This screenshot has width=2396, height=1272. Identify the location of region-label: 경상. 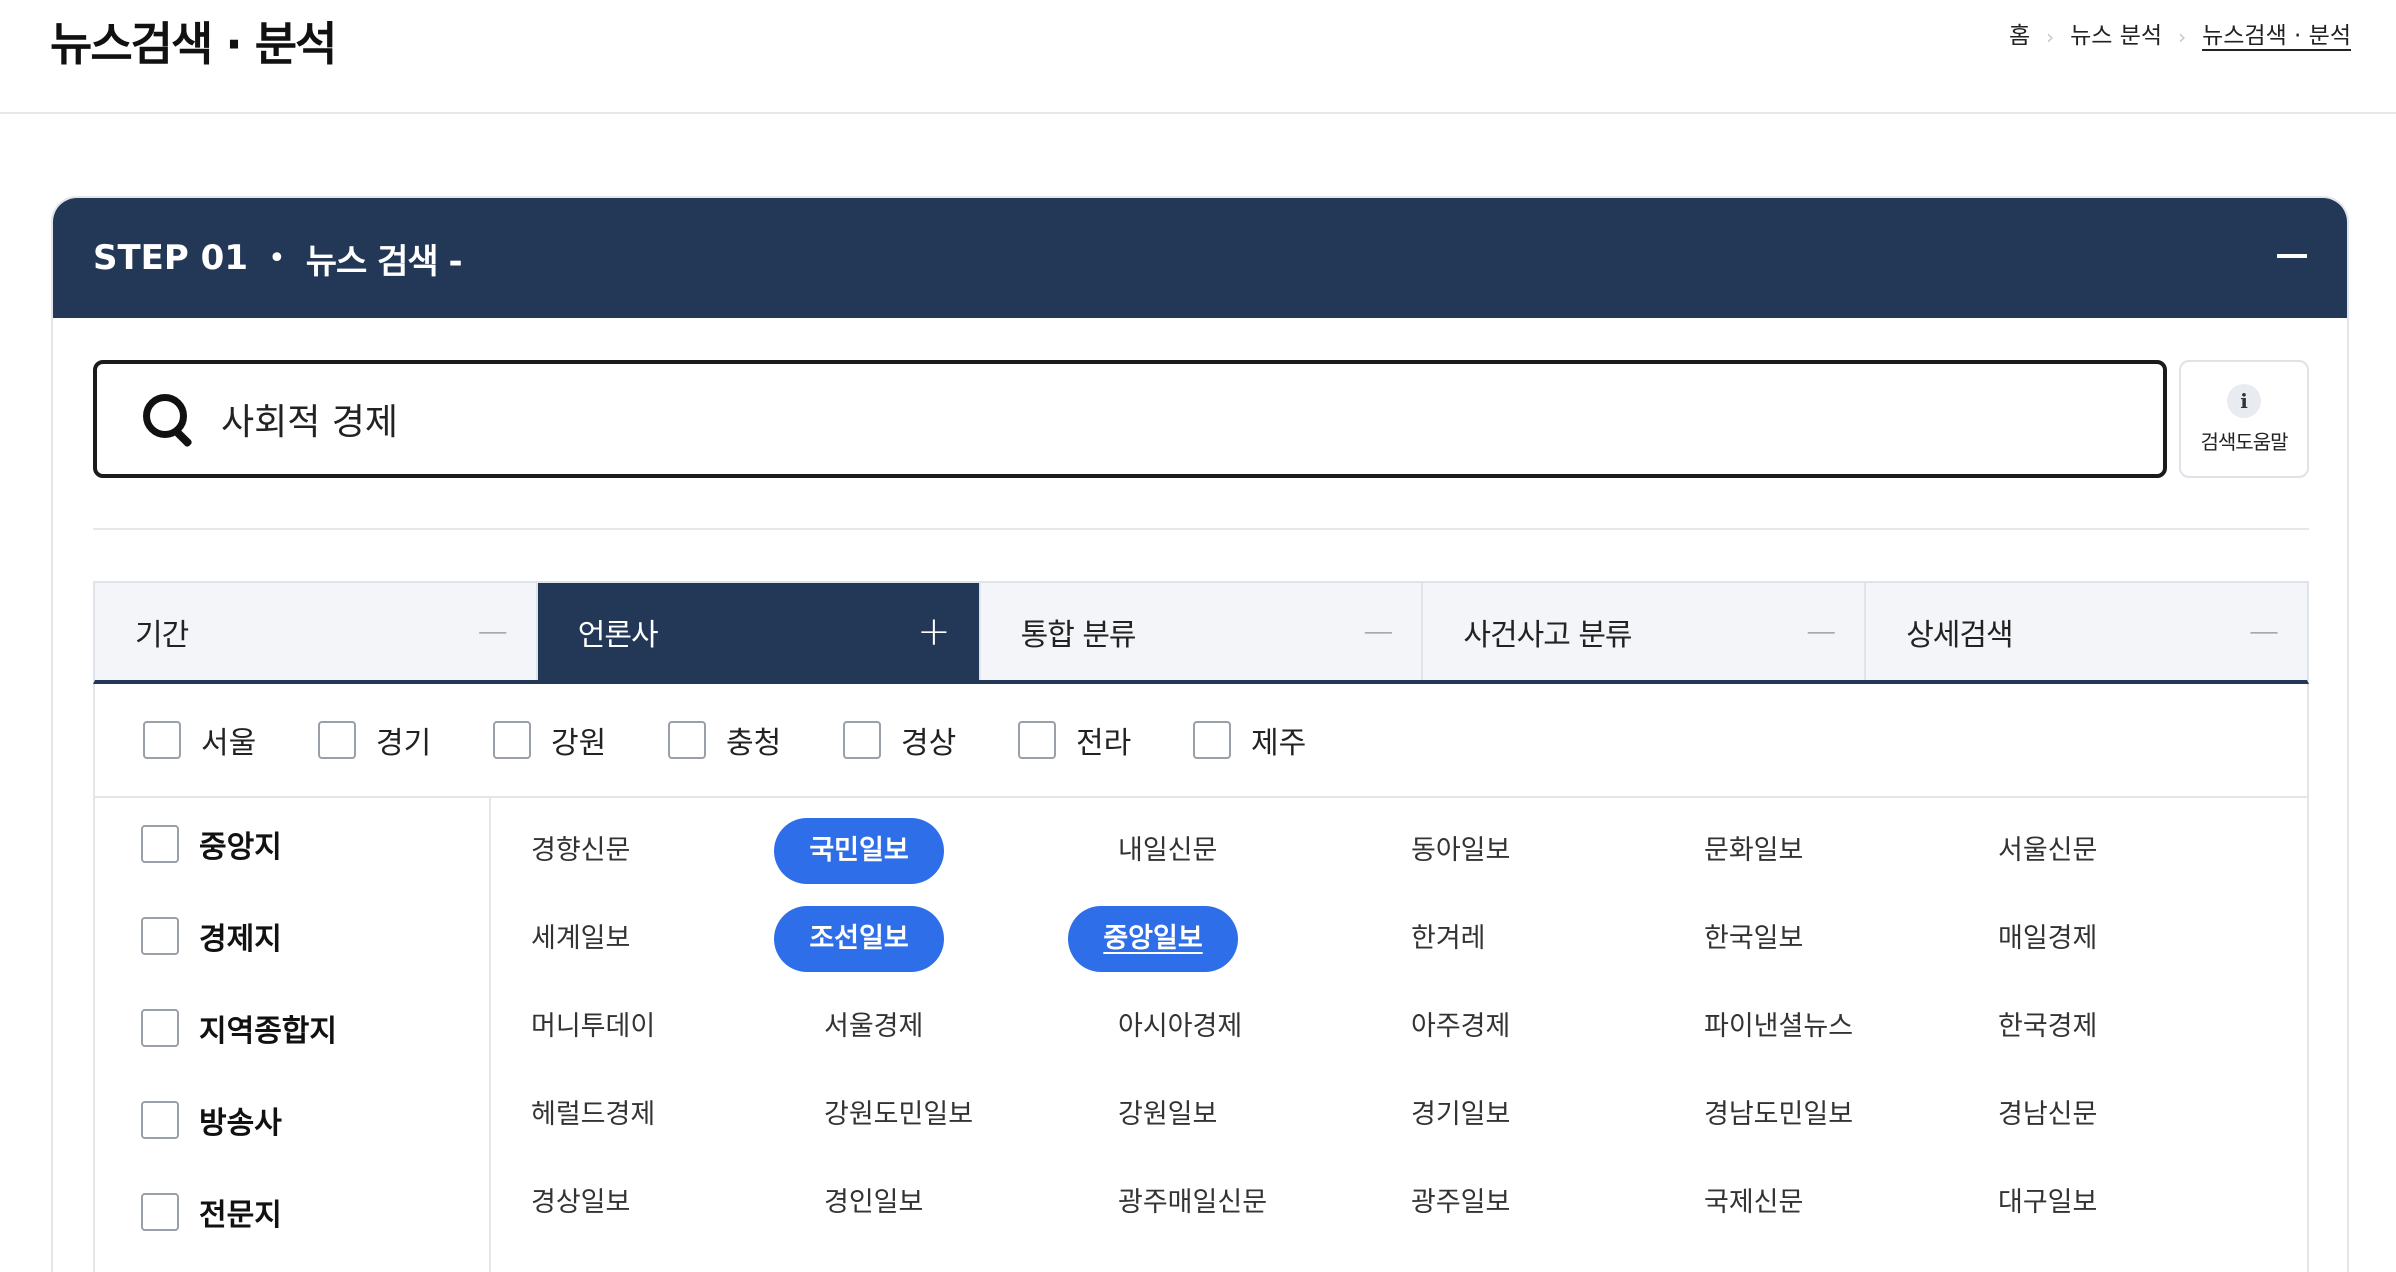
(929, 743).